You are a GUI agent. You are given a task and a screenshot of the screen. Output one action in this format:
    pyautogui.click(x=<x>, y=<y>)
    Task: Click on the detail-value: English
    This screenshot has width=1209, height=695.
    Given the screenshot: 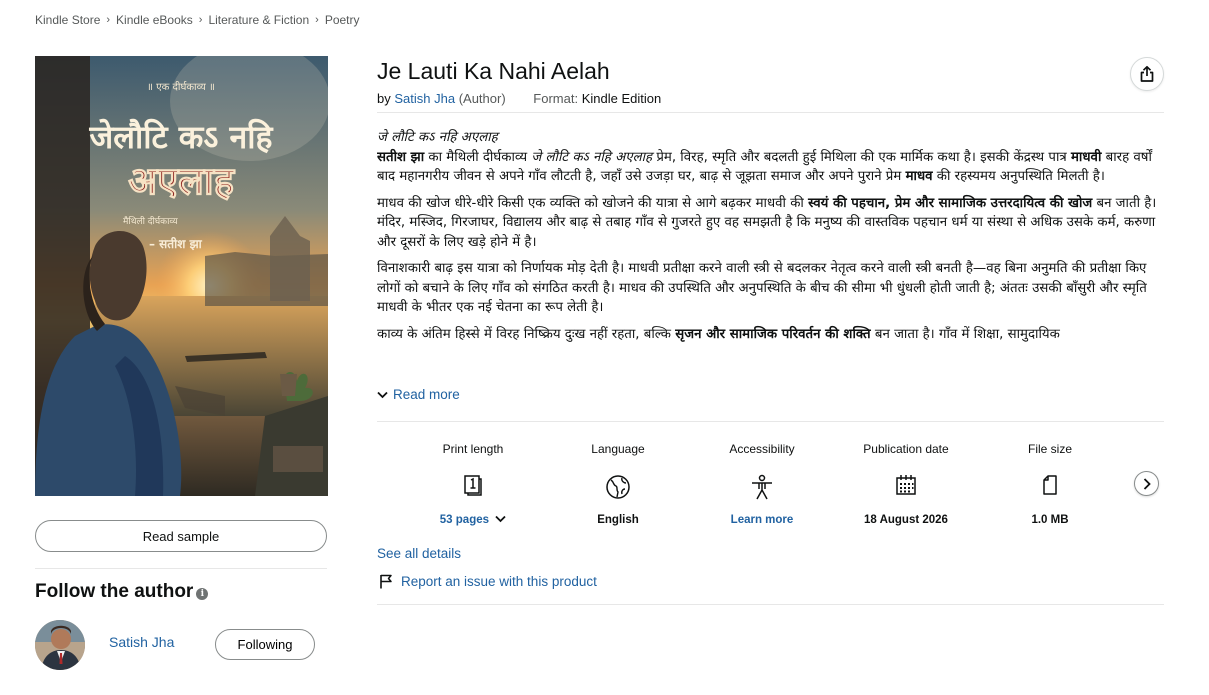 What is the action you would take?
    pyautogui.click(x=618, y=520)
    